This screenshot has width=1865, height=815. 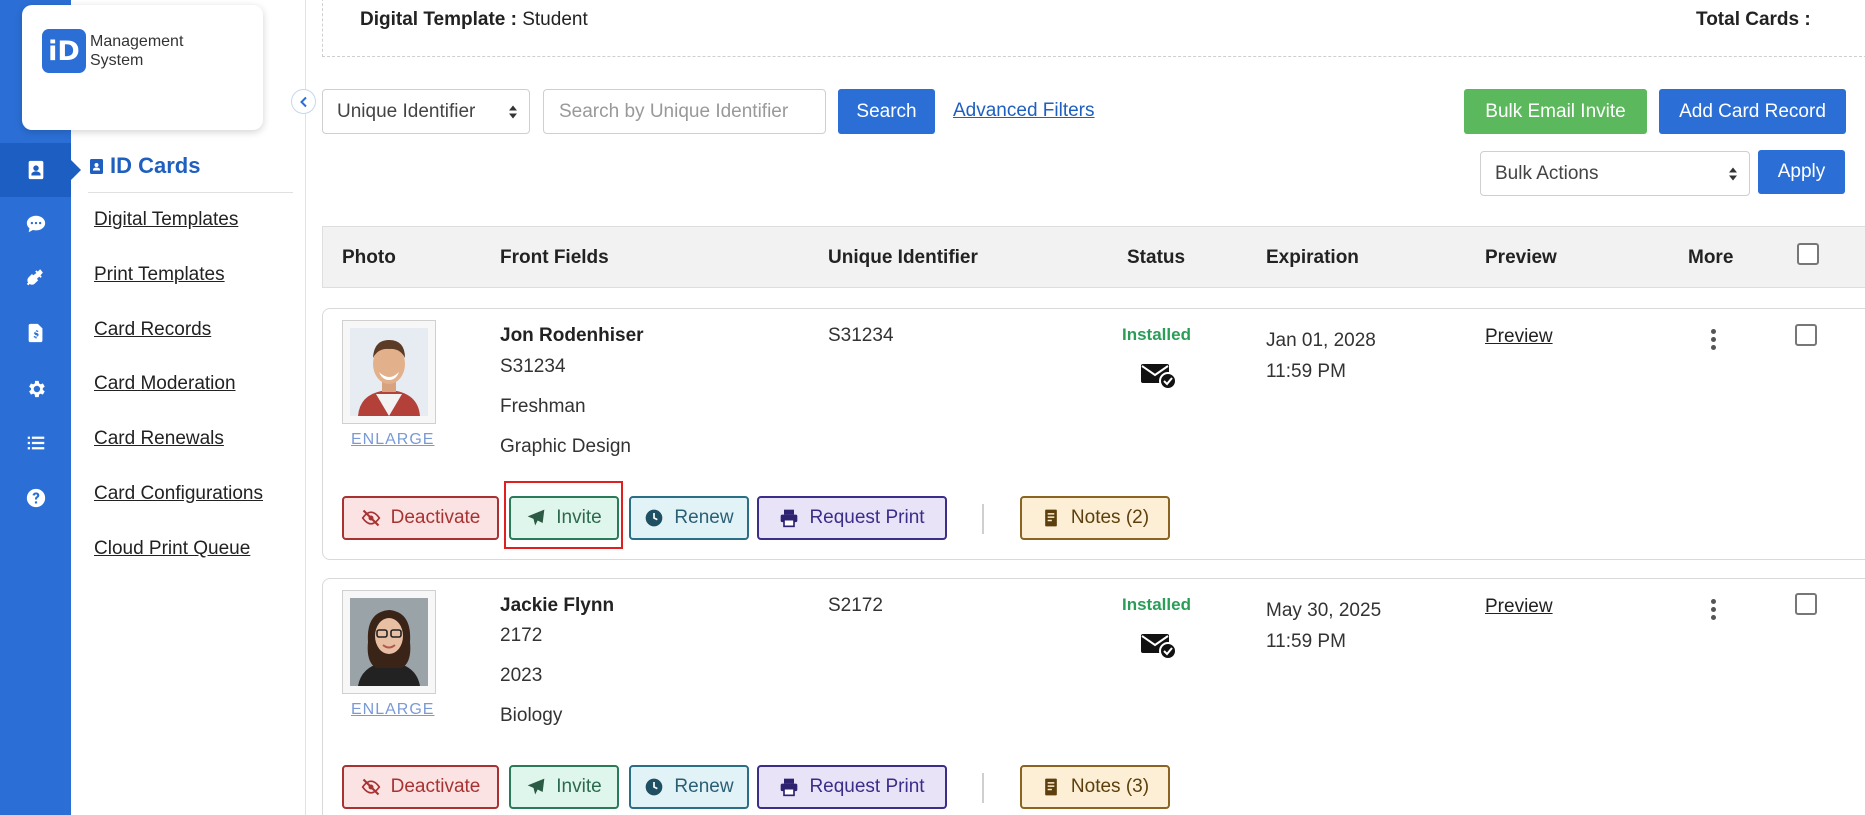 I want to click on template-label: Digital Template : Student, so click(x=474, y=19).